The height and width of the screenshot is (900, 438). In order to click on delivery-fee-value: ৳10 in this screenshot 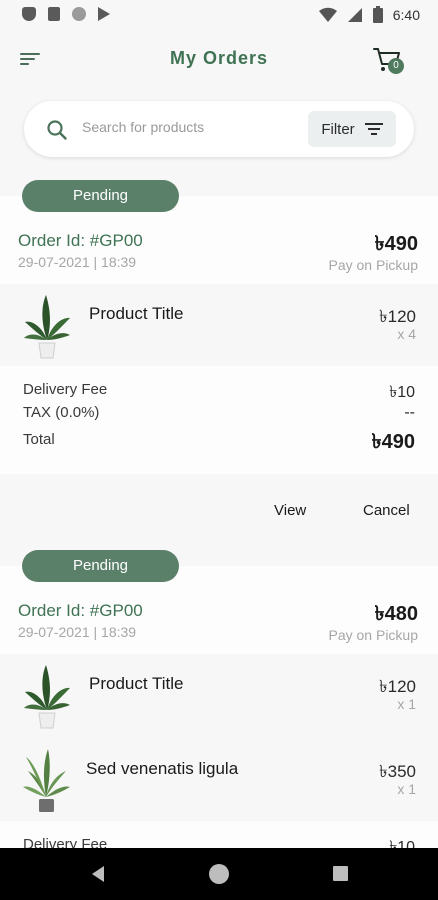, I will do `click(402, 392)`.